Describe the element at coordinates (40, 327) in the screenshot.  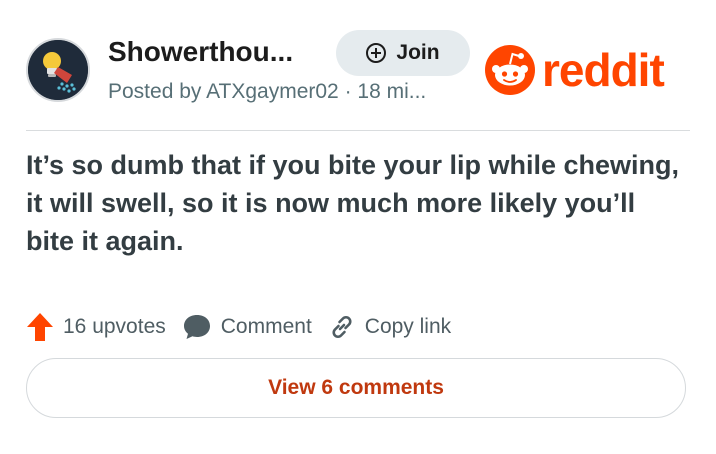
I see `upvote-arrow-icon` at that location.